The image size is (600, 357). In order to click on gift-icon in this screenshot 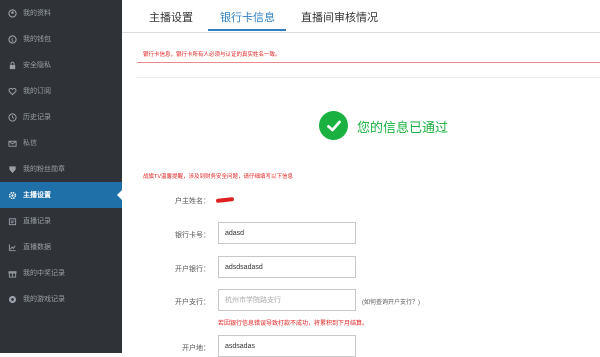, I will do `click(12, 273)`.